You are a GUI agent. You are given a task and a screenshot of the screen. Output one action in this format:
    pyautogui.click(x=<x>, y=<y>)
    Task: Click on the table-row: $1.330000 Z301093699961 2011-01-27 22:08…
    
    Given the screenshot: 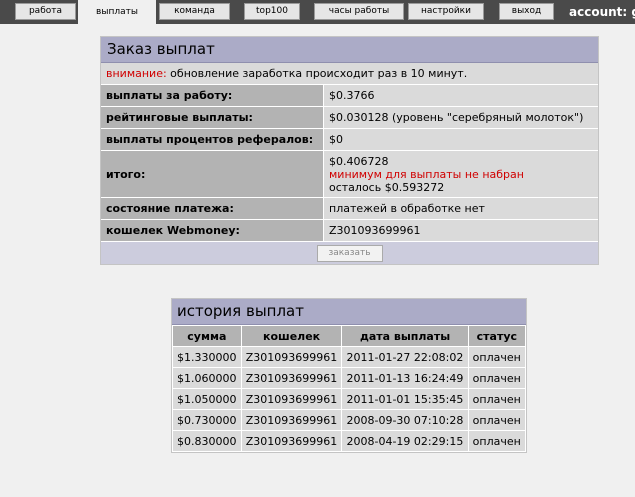 What is the action you would take?
    pyautogui.click(x=349, y=357)
    